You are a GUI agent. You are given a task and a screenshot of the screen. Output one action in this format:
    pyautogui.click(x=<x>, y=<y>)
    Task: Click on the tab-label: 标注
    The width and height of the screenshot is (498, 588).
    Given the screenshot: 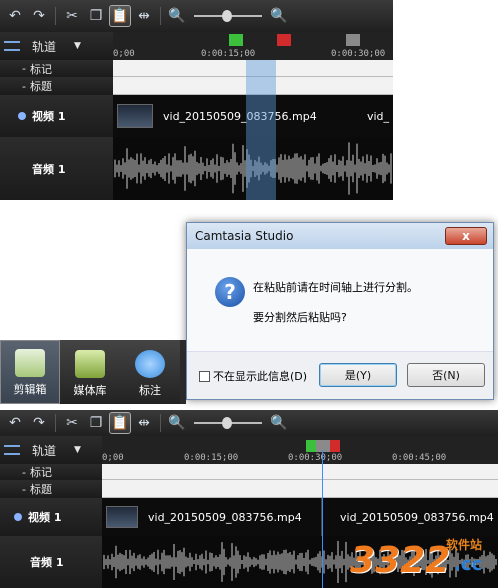 What is the action you would take?
    pyautogui.click(x=150, y=390)
    